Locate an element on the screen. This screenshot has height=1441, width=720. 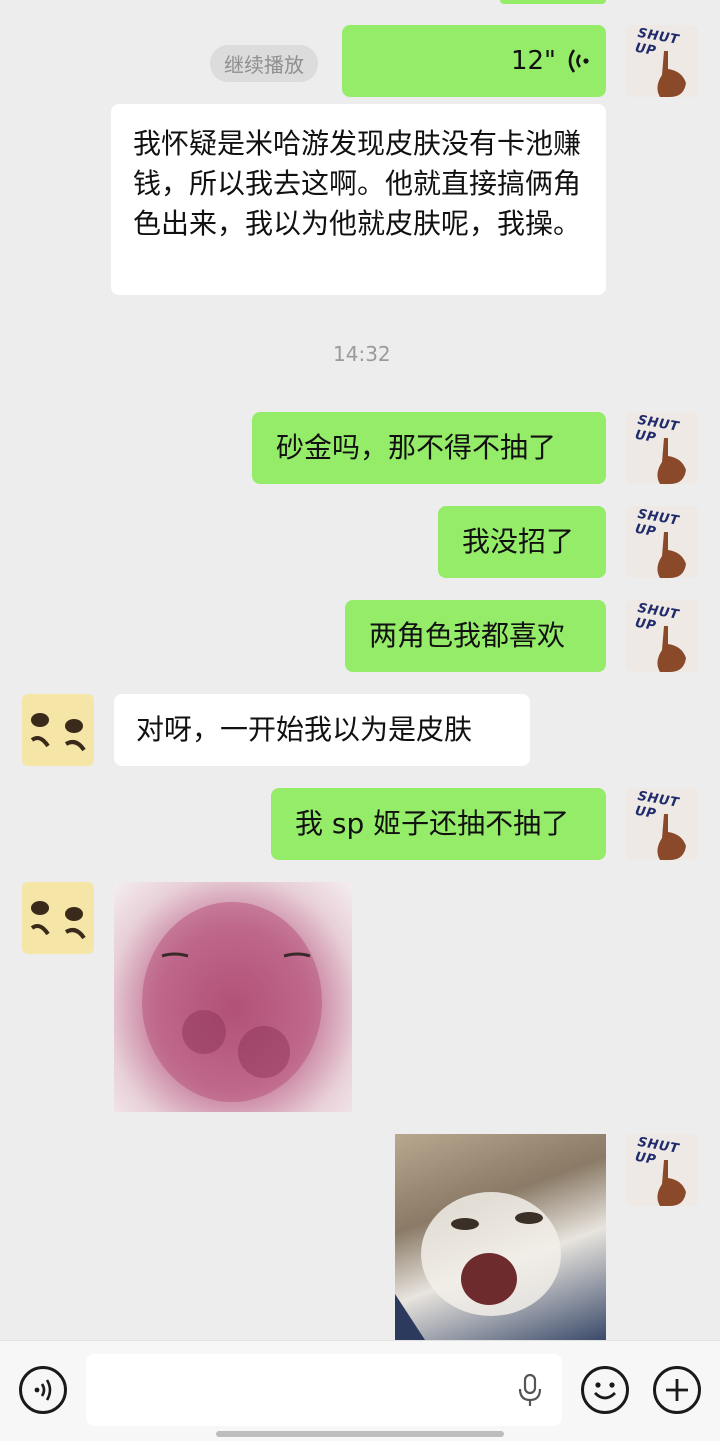
message-text: 砂金吗，那不得不抽了 is located at coordinates (416, 447).